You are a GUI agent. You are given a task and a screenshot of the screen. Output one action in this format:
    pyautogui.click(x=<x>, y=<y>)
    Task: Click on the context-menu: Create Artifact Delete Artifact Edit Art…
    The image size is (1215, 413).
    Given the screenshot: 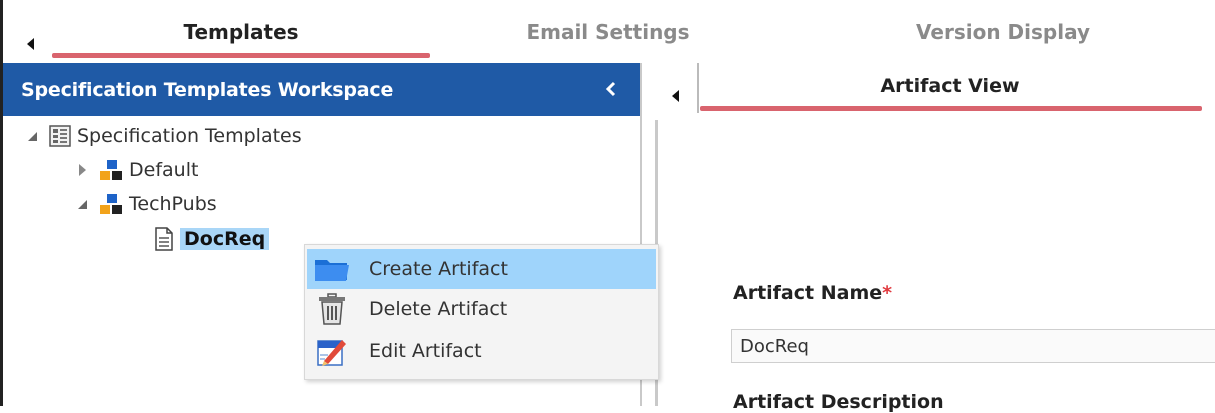 What is the action you would take?
    pyautogui.click(x=481, y=312)
    